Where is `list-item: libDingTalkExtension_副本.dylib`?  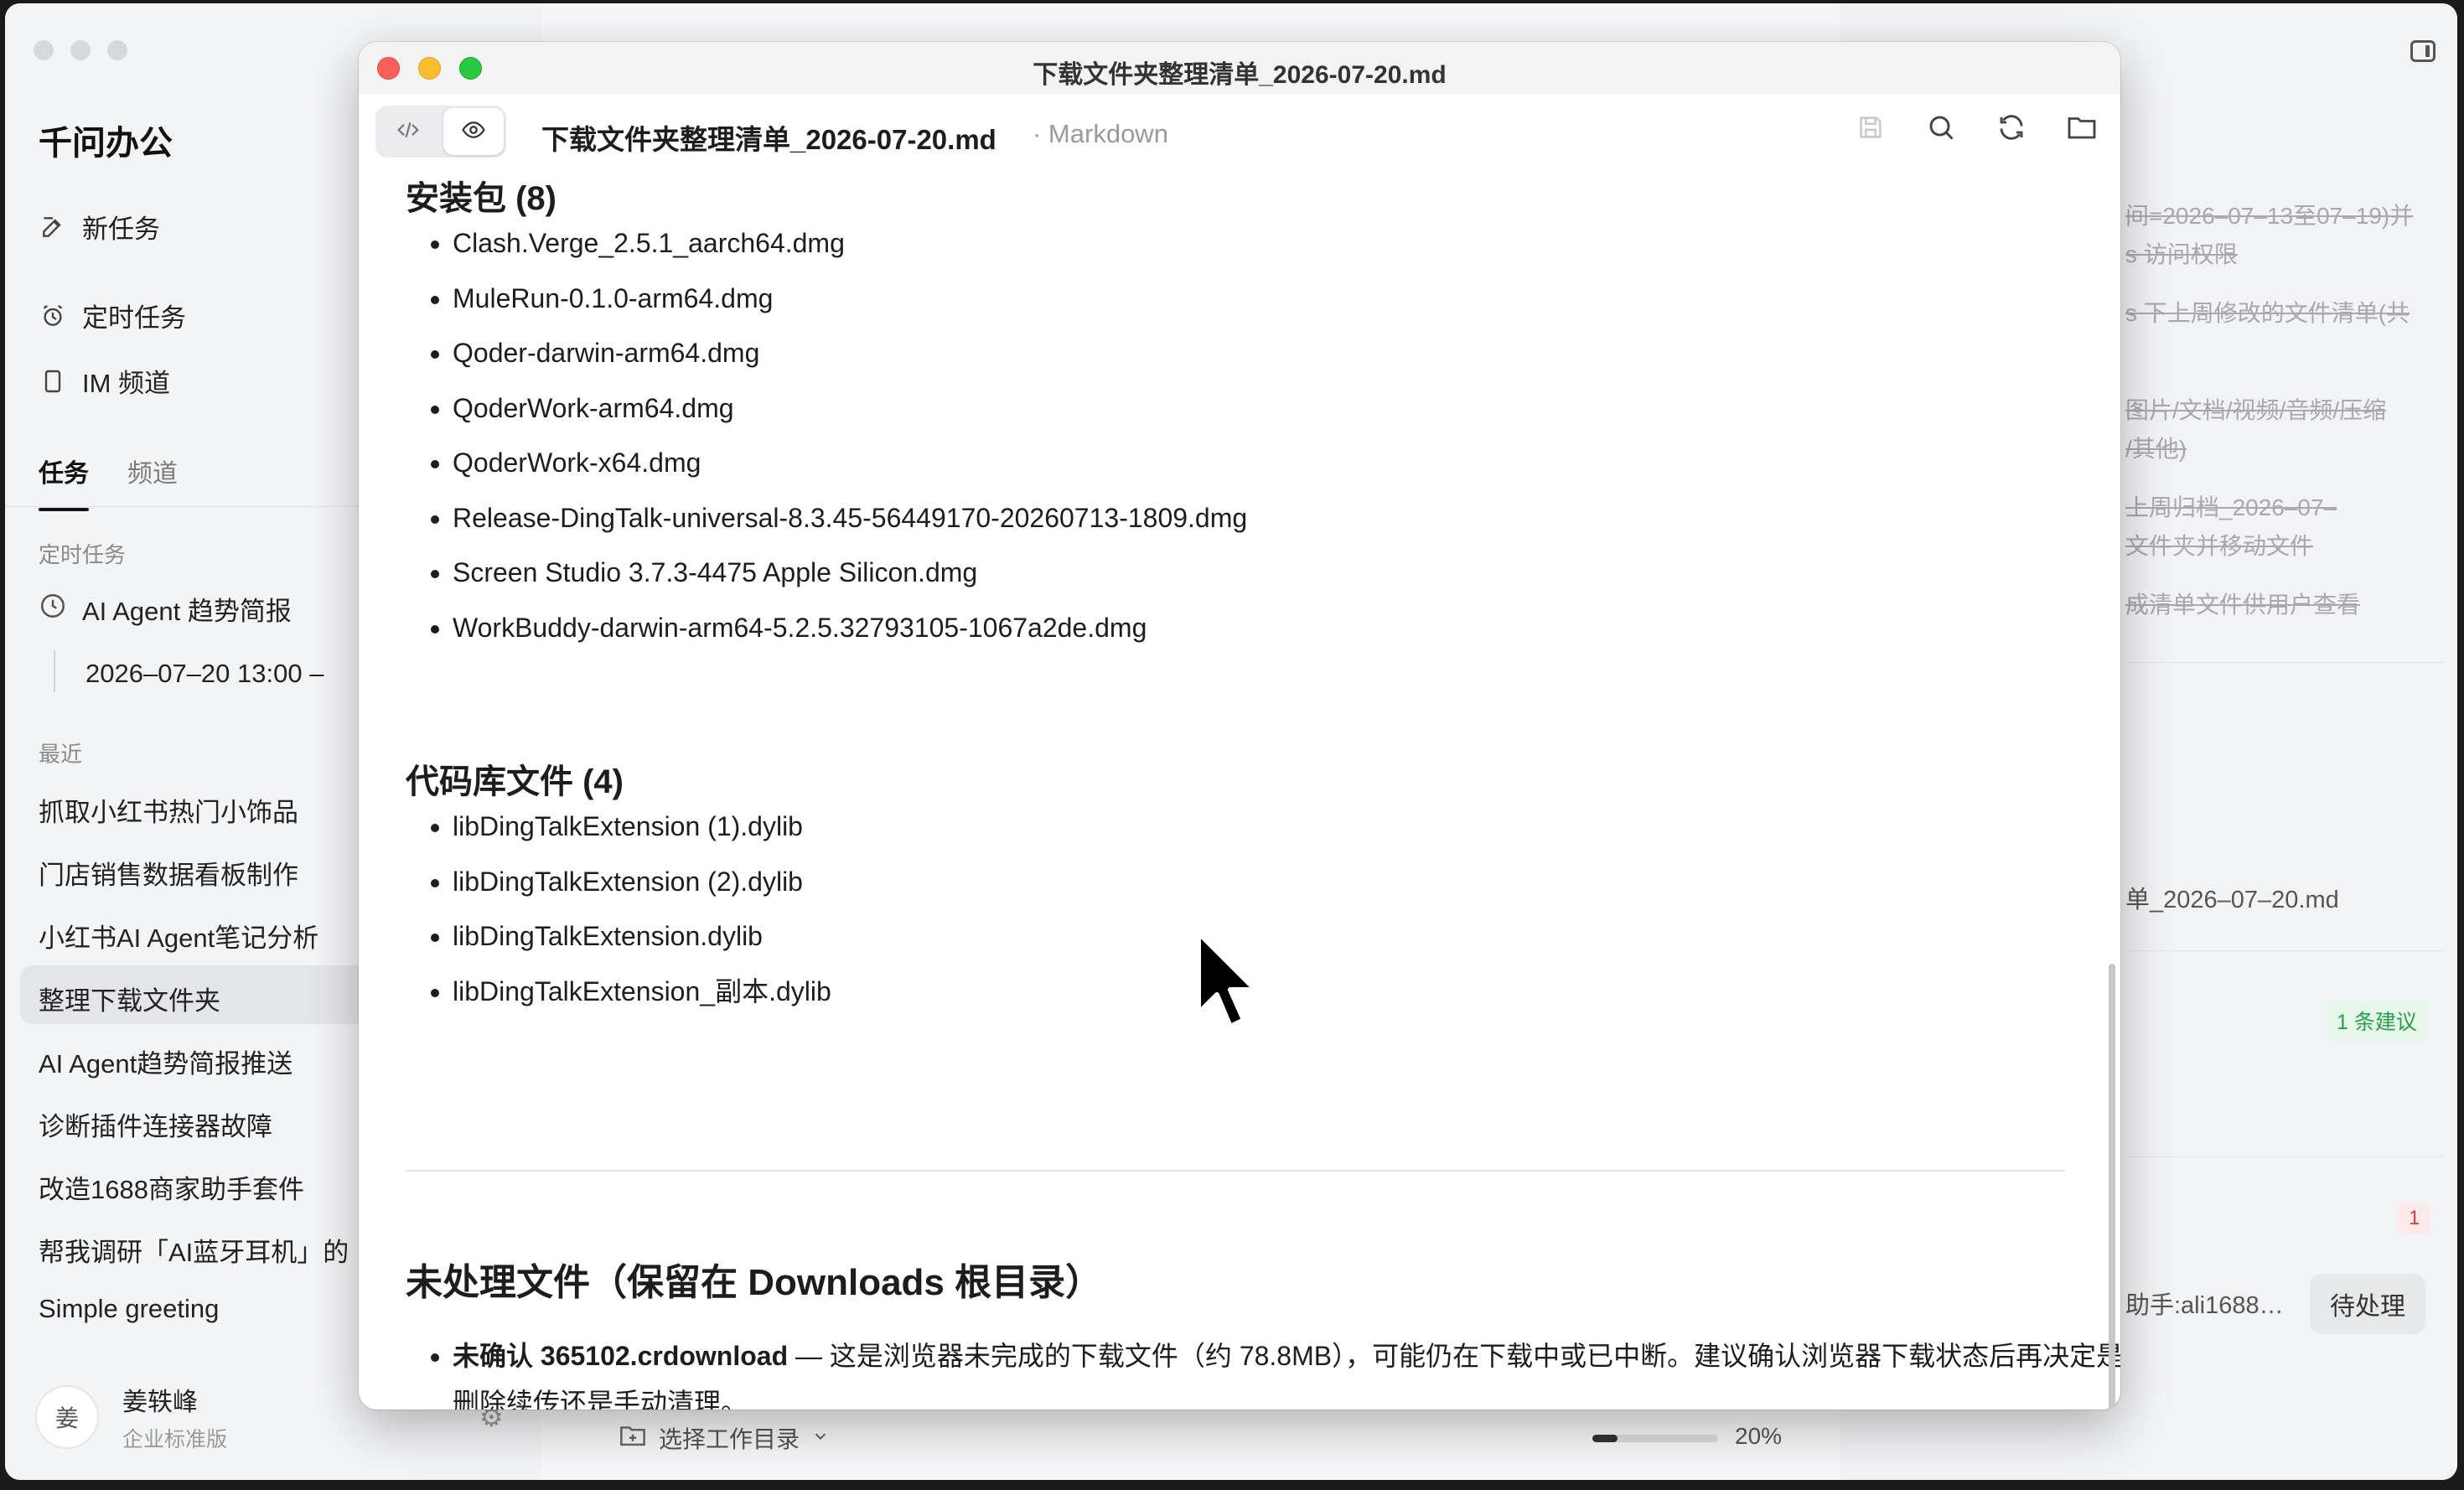 list-item: libDingTalkExtension_副本.dylib is located at coordinates (642, 992).